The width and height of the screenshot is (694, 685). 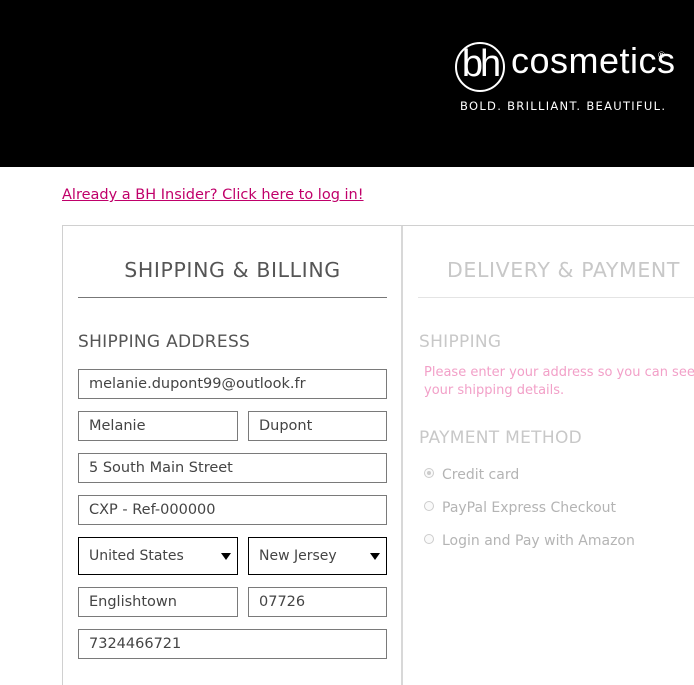 What do you see at coordinates (538, 541) in the screenshot?
I see `payment-option-label: Login and Pay with Amazon` at bounding box center [538, 541].